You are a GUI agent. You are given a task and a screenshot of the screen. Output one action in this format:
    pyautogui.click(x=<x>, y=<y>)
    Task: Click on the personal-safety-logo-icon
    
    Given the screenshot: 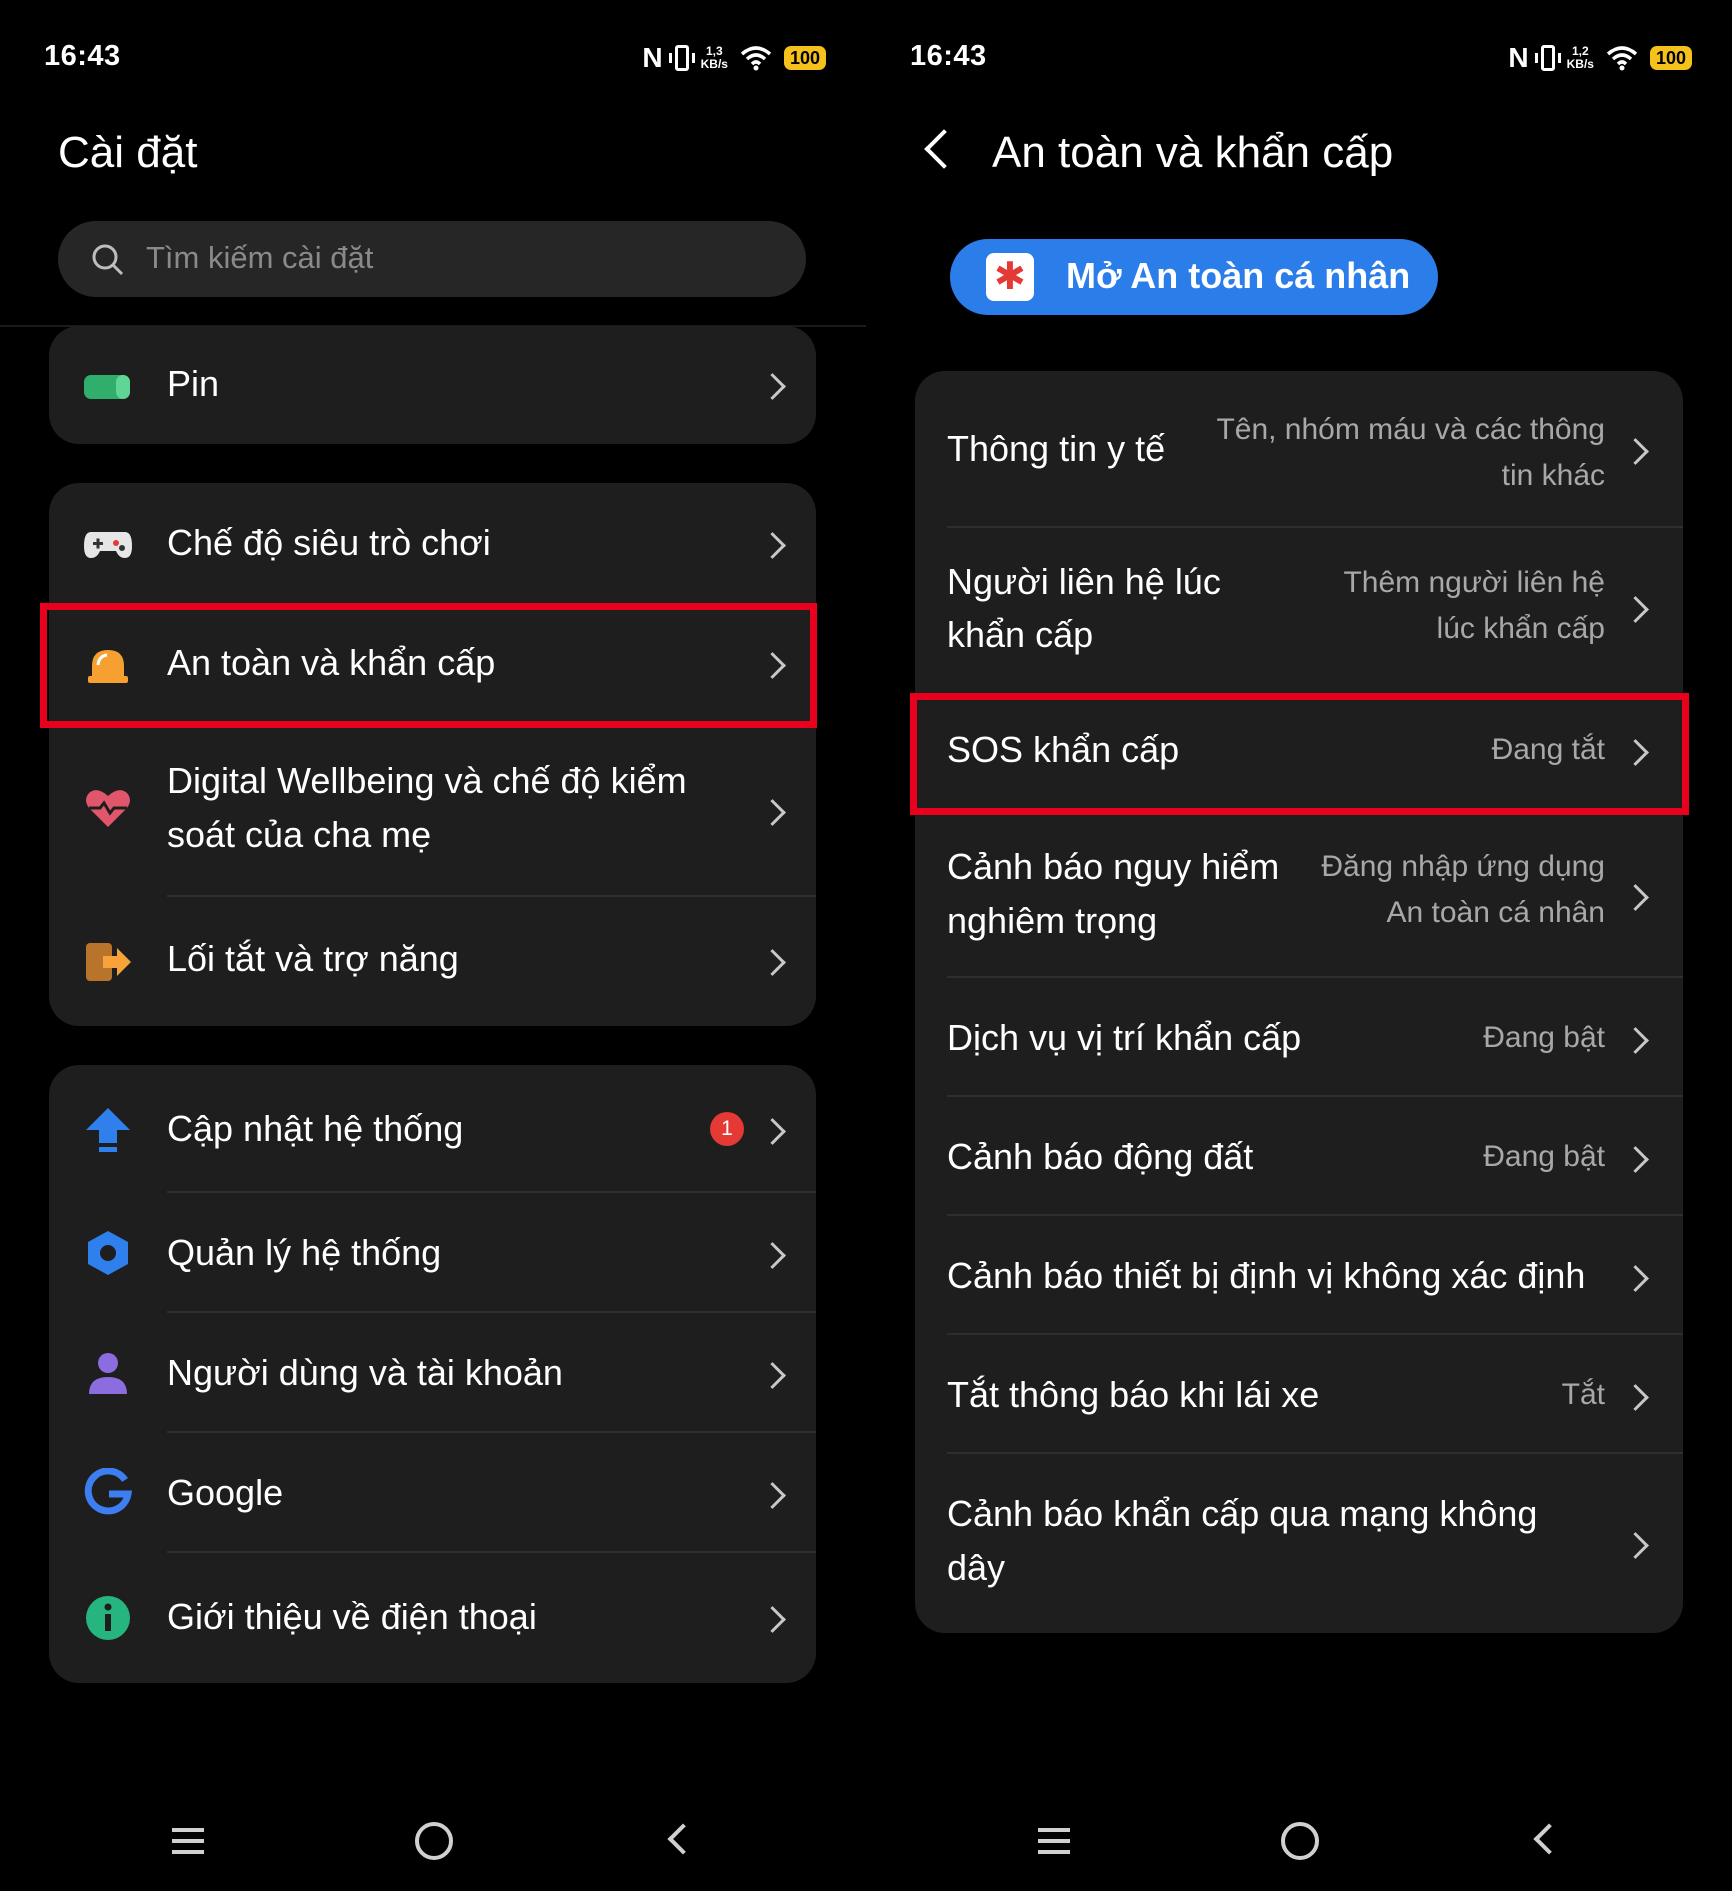 What is the action you would take?
    pyautogui.click(x=1010, y=277)
    